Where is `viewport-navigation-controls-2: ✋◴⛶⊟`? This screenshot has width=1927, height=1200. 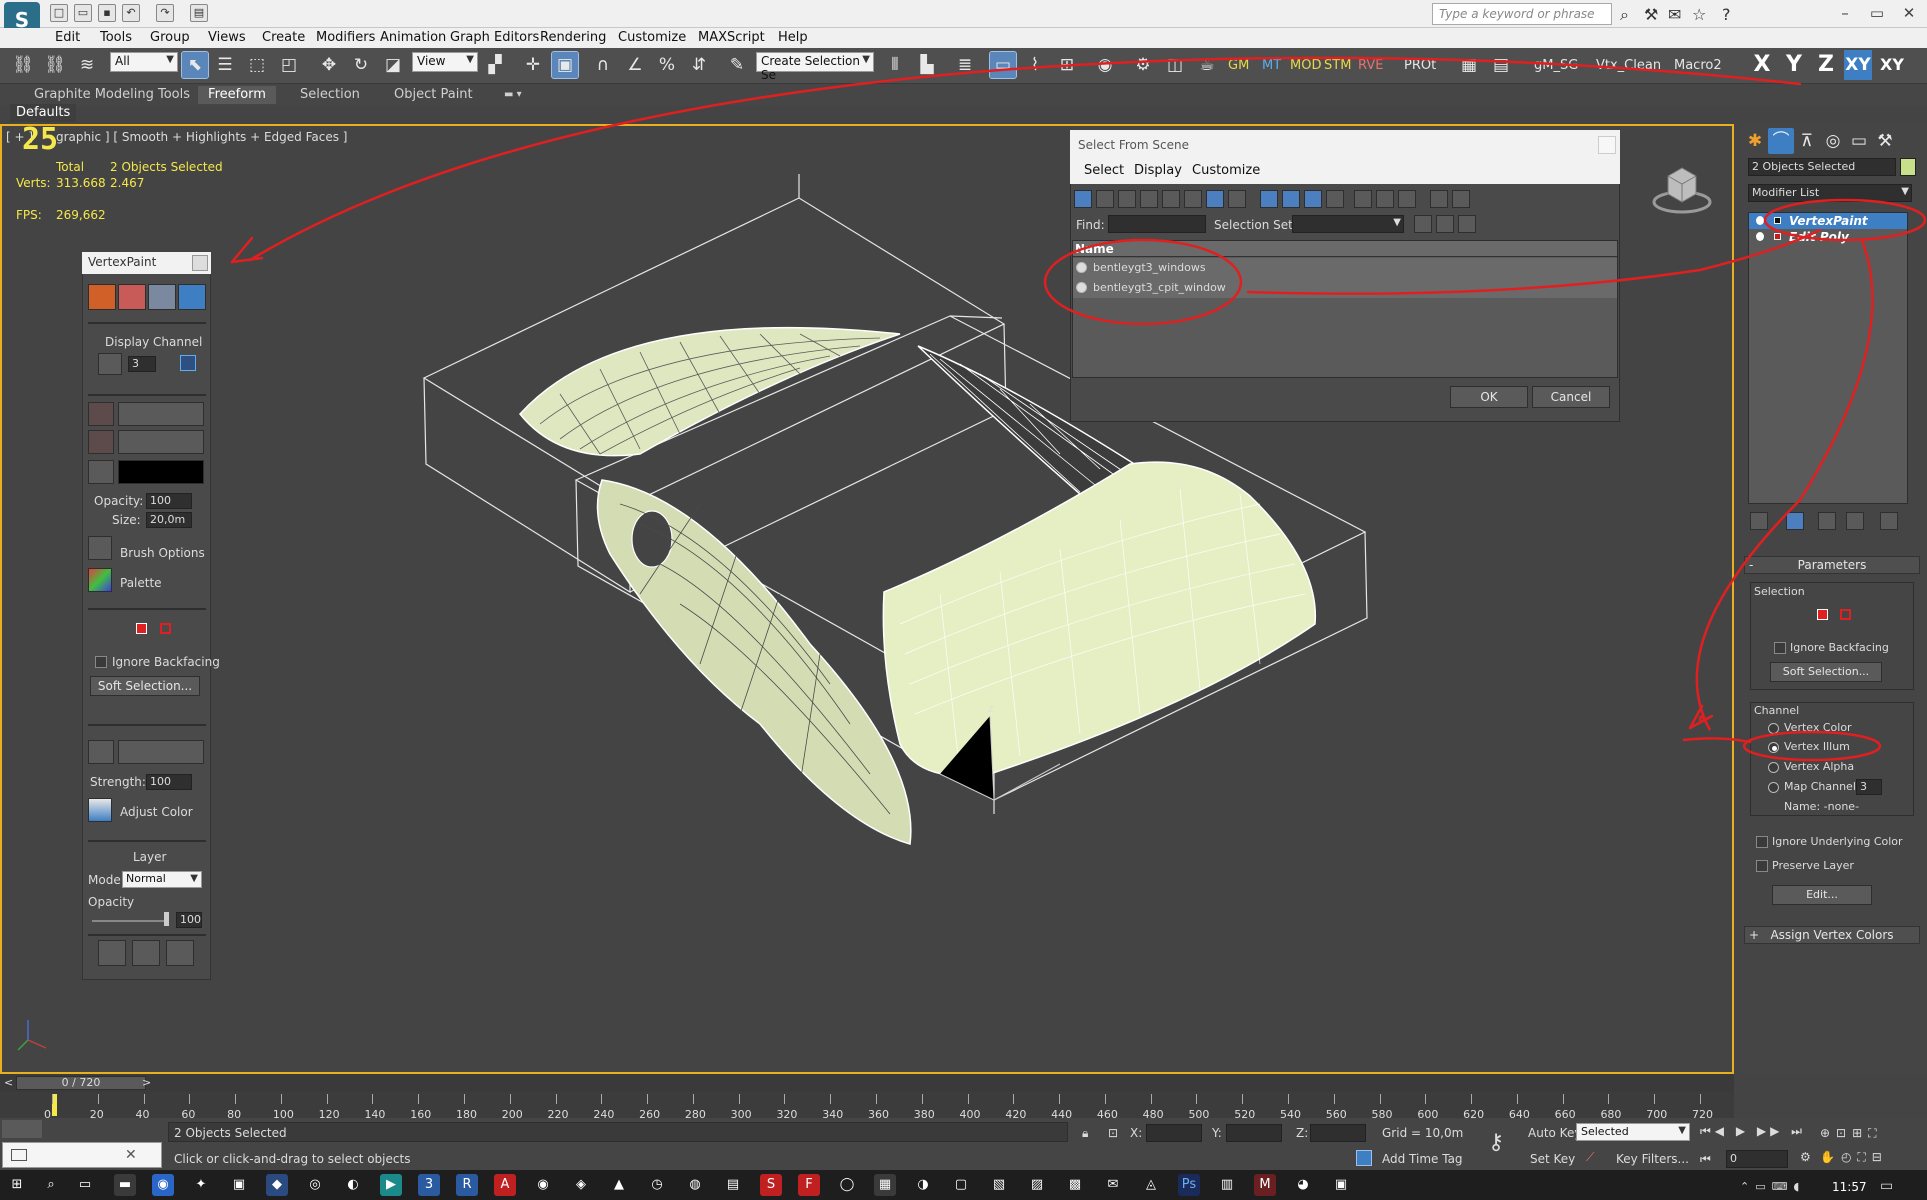
viewport-navigation-controls-2: ✋◴⛶⊟ is located at coordinates (1854, 1157).